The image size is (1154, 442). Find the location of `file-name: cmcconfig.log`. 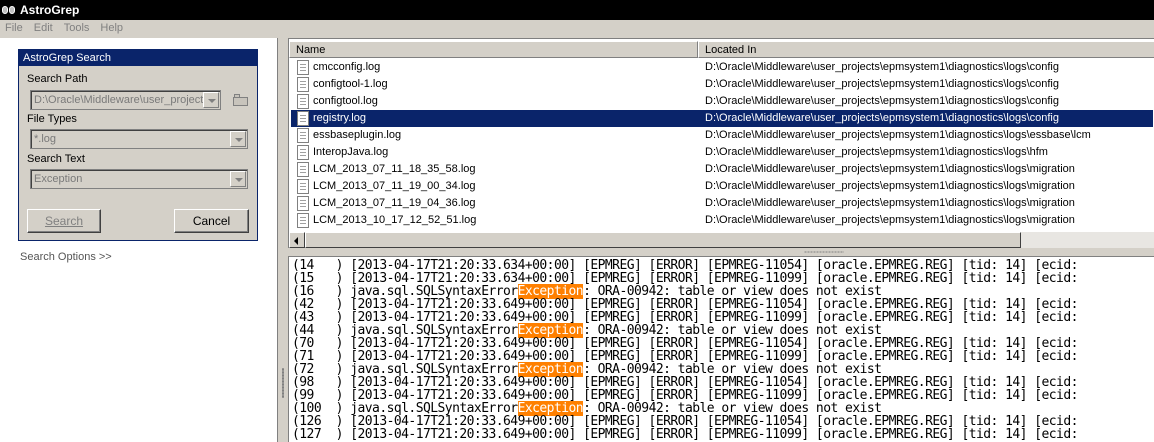

file-name: cmcconfig.log is located at coordinates (347, 67).